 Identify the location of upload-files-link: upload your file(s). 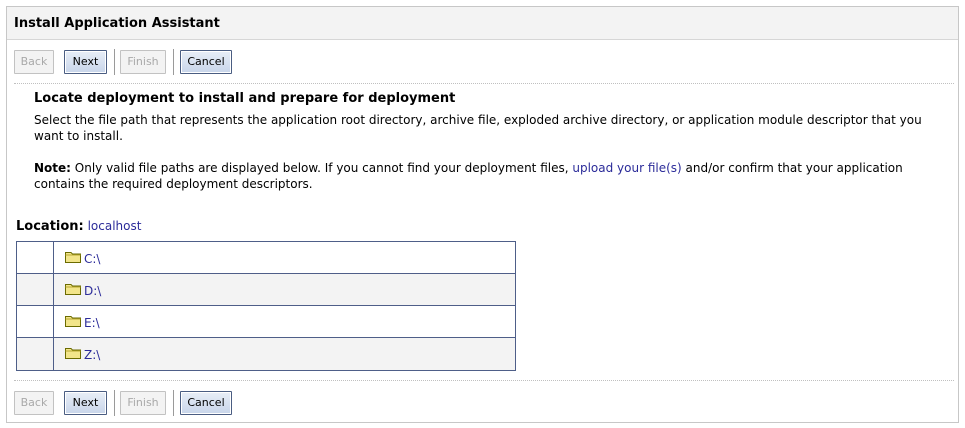
(626, 168).